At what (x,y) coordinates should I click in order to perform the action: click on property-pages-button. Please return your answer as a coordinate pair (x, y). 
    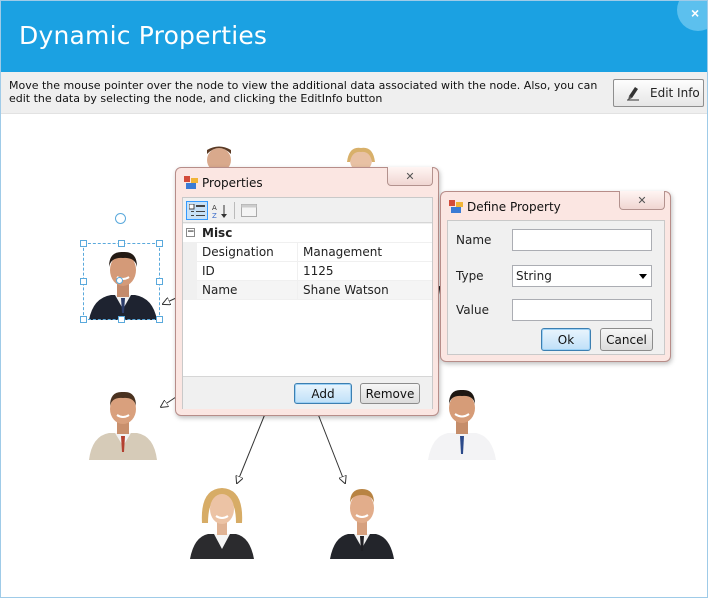
    Looking at the image, I should click on (249, 210).